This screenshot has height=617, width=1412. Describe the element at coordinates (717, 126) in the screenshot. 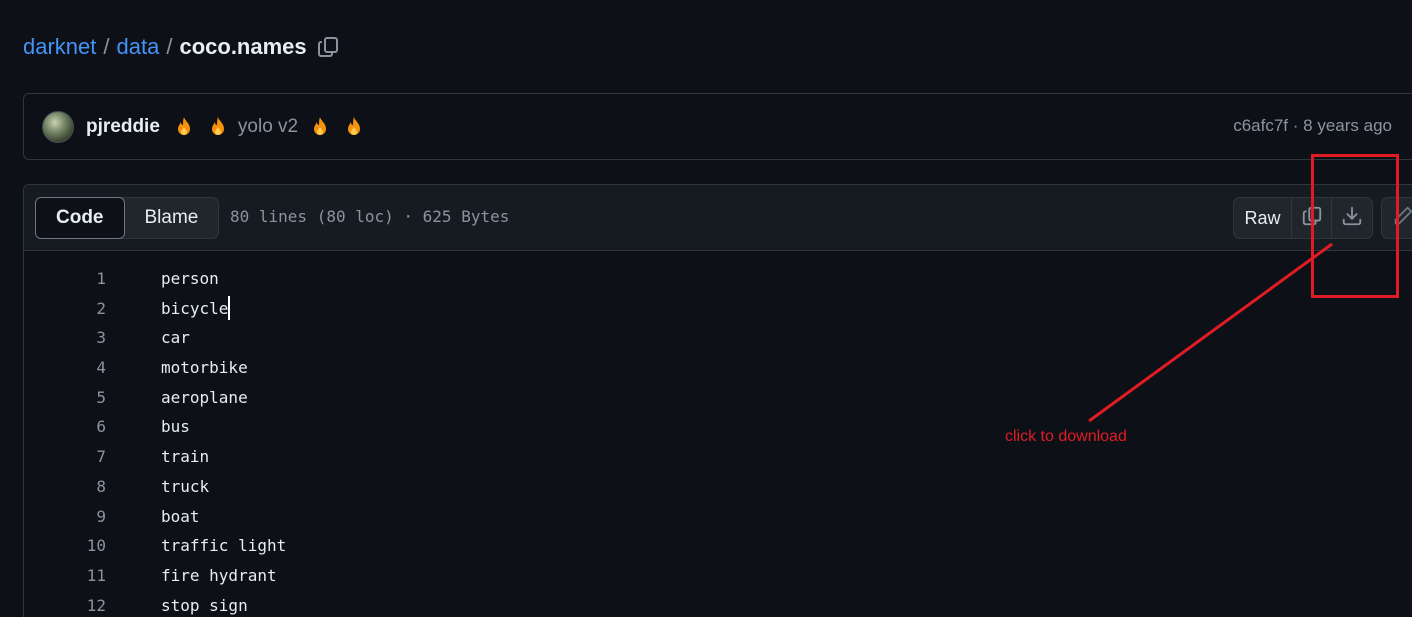

I see `latest-commit-box: pjreddie yolo v2 c6afc7f · 8 years ago` at that location.